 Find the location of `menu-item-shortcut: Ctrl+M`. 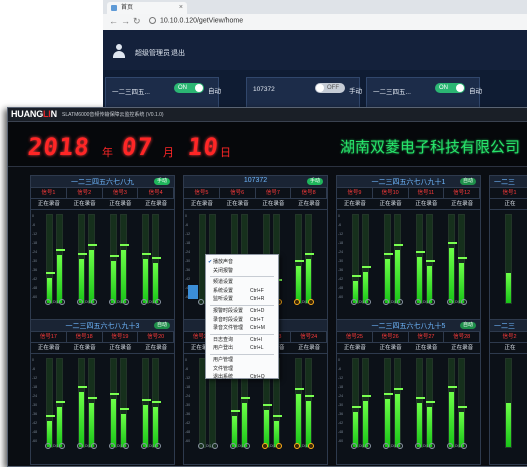

menu-item-shortcut: Ctrl+M is located at coordinates (257, 328).